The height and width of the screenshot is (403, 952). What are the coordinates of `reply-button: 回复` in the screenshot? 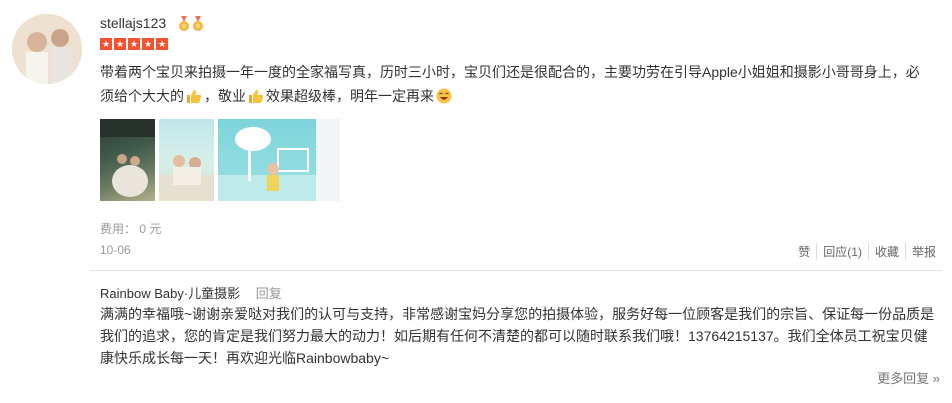 It's located at (269, 293).